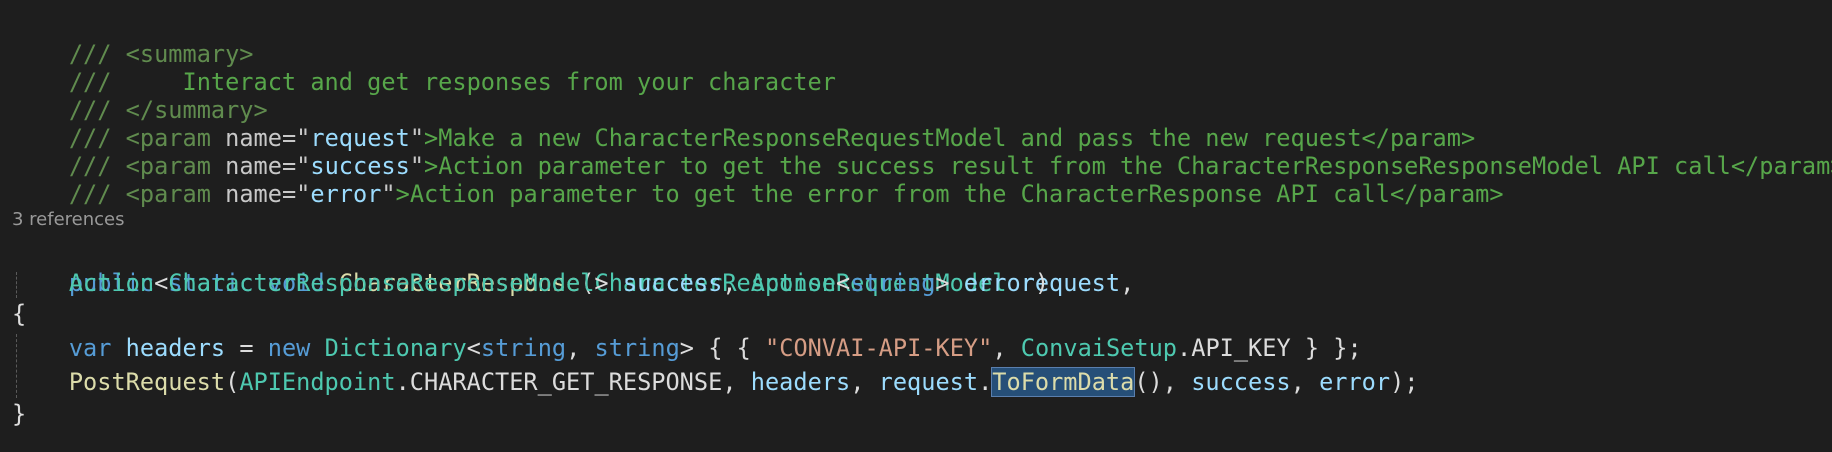  I want to click on param3-generic-type: string, so click(892, 283).